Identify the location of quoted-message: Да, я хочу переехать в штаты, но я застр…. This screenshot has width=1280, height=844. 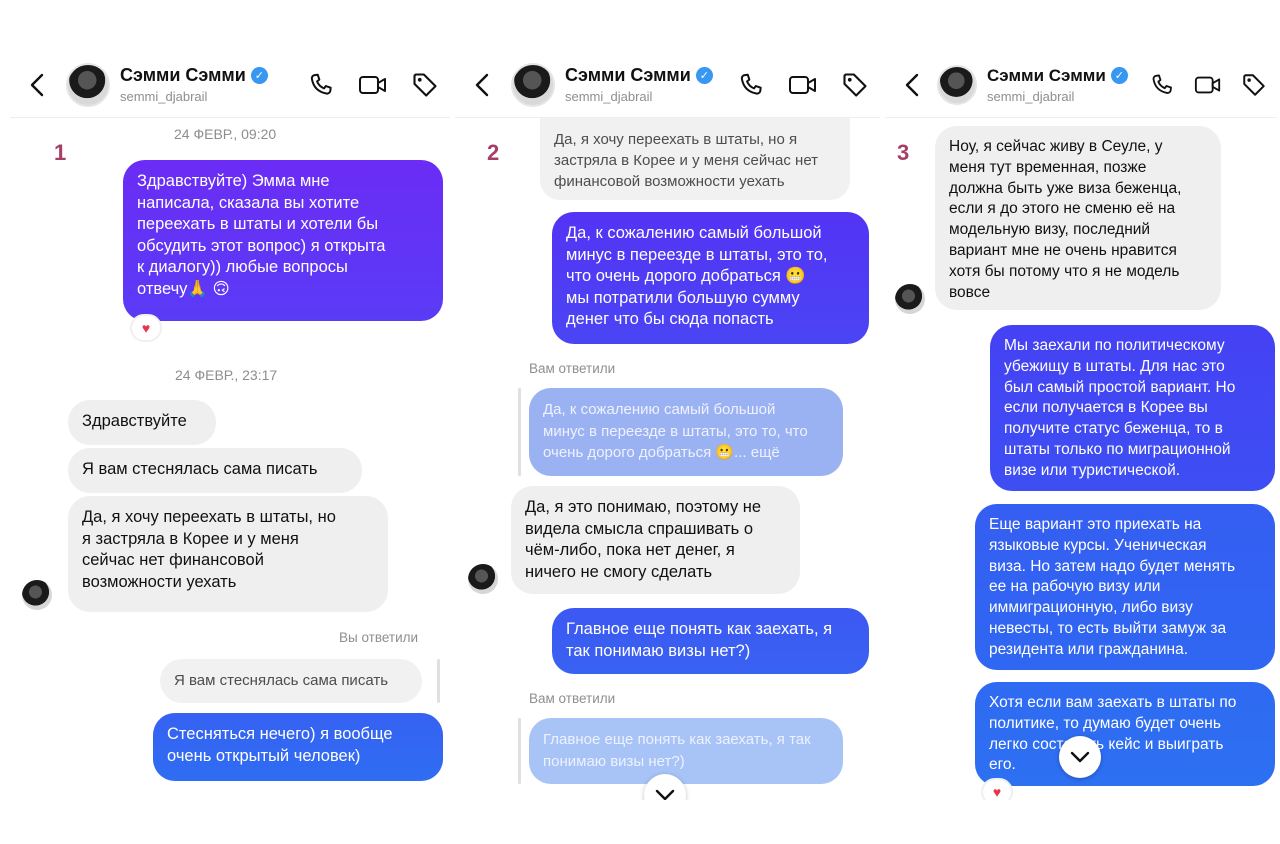
(695, 159).